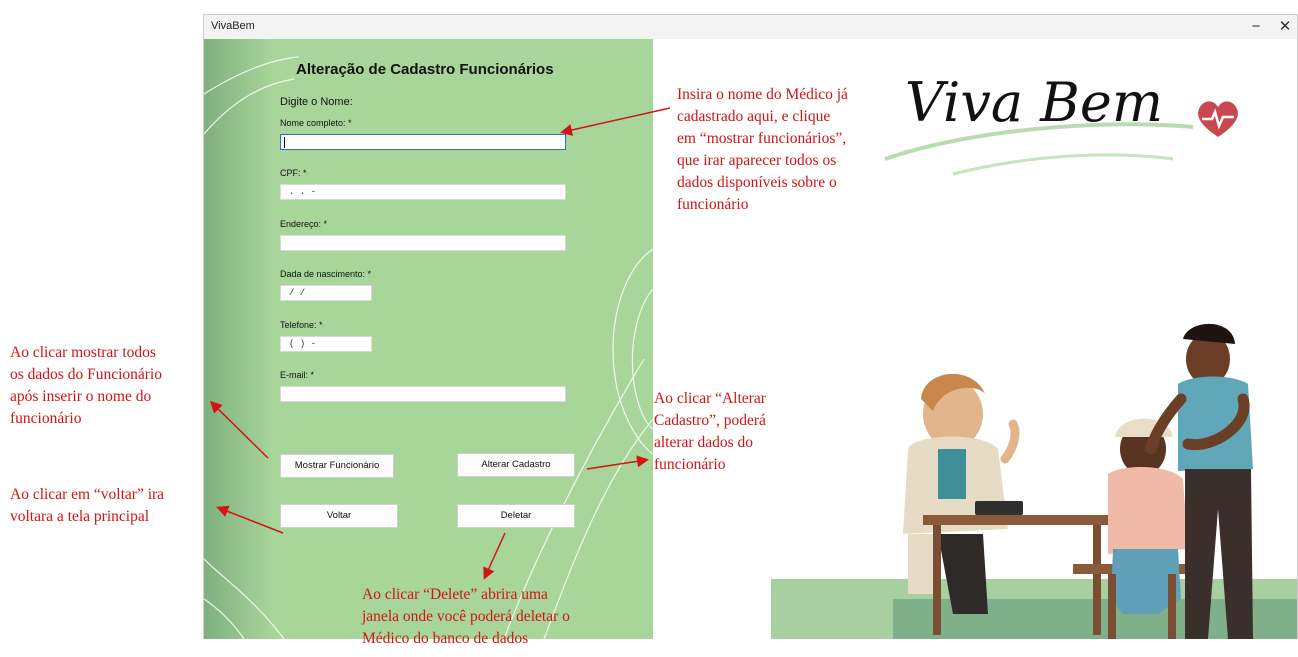 This screenshot has height=657, width=1298. I want to click on annotation-line: Cadastro”, poderá, so click(710, 420).